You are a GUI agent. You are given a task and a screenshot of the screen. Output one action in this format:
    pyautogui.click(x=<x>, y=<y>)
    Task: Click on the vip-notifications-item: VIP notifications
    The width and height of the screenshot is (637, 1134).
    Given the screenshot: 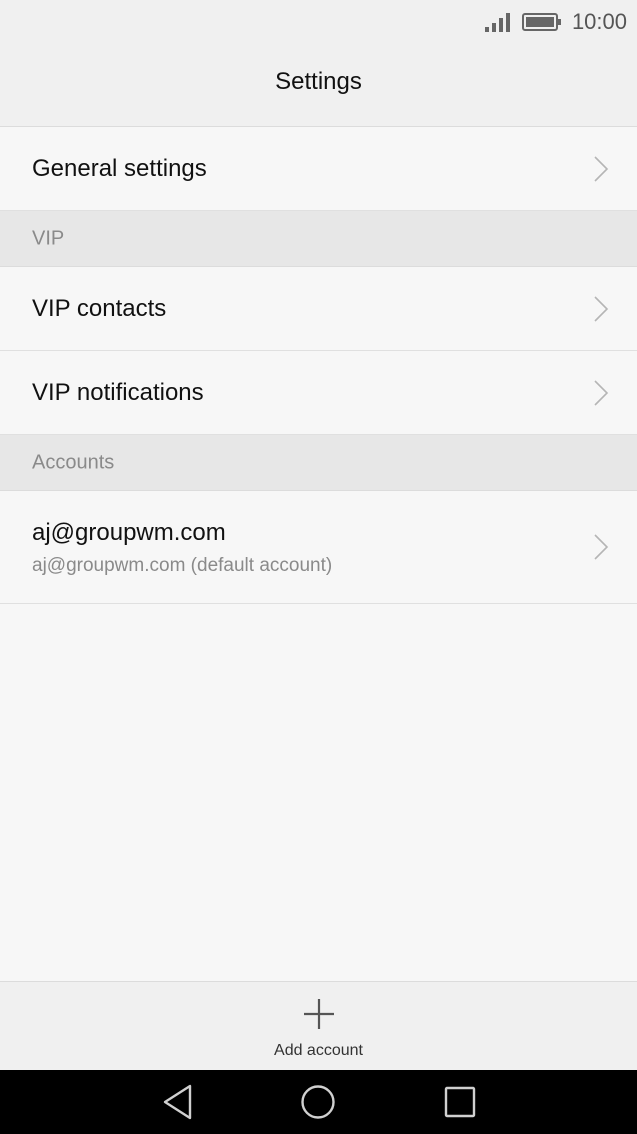 What is the action you would take?
    pyautogui.click(x=318, y=393)
    